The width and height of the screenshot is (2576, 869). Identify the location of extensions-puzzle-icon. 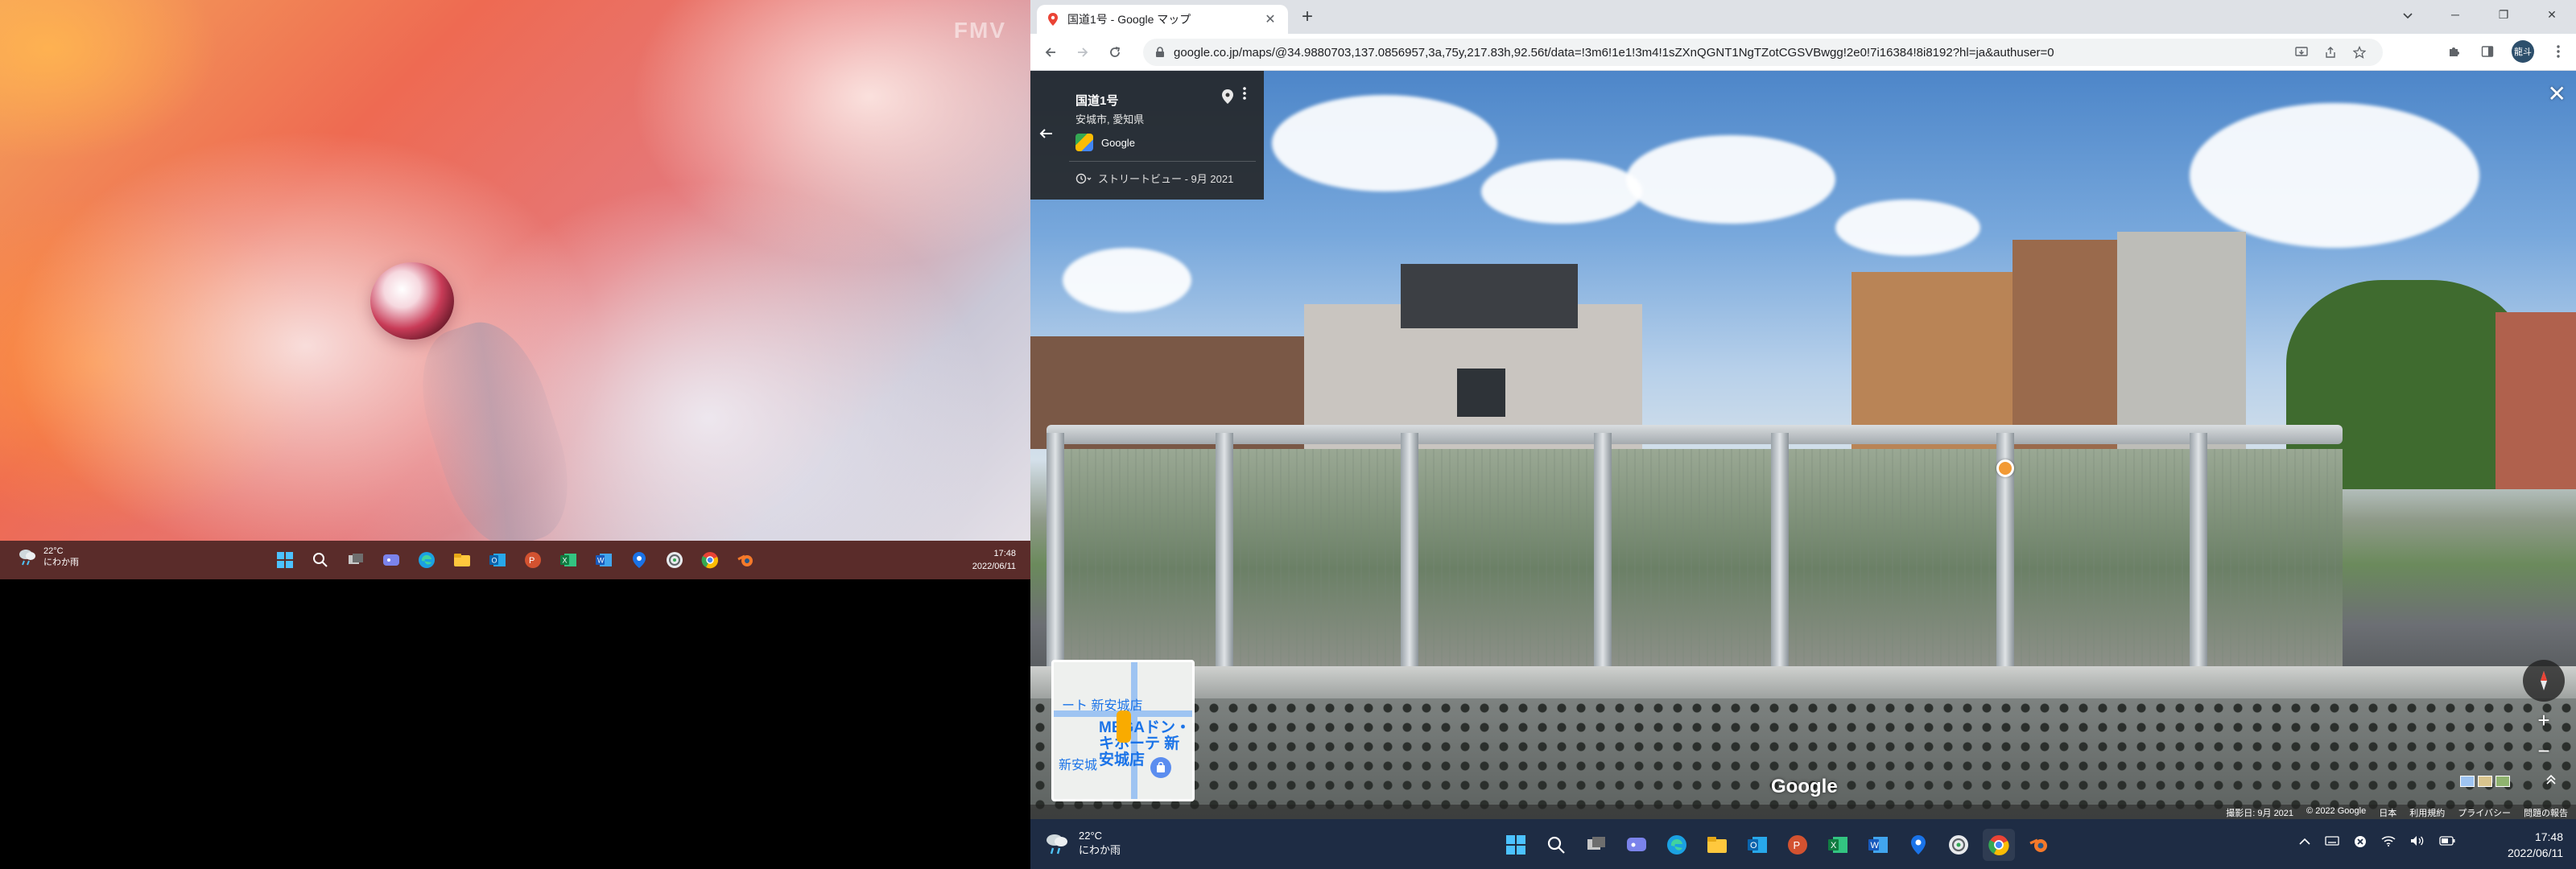
(2453, 51).